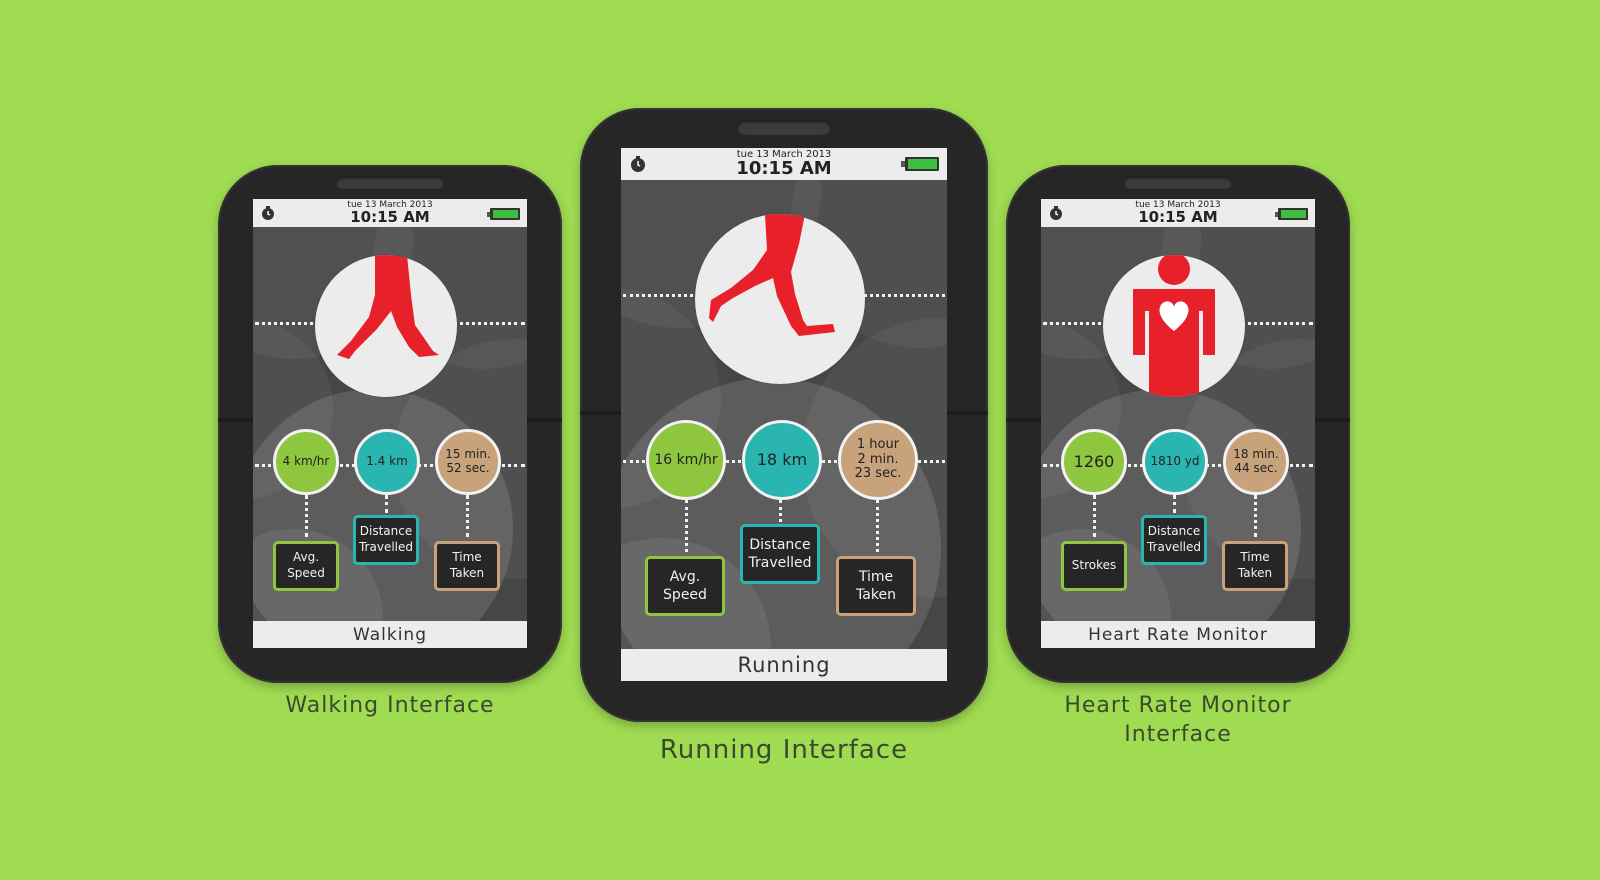 The image size is (1600, 880). Describe the element at coordinates (784, 750) in the screenshot. I see `running-caption: Running Interface` at that location.